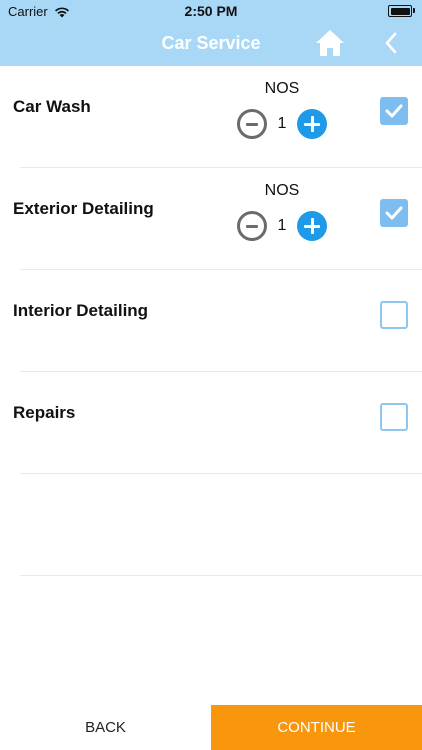 The image size is (422, 750). I want to click on status-bar: Carrier 2:50 PM, so click(211, 11).